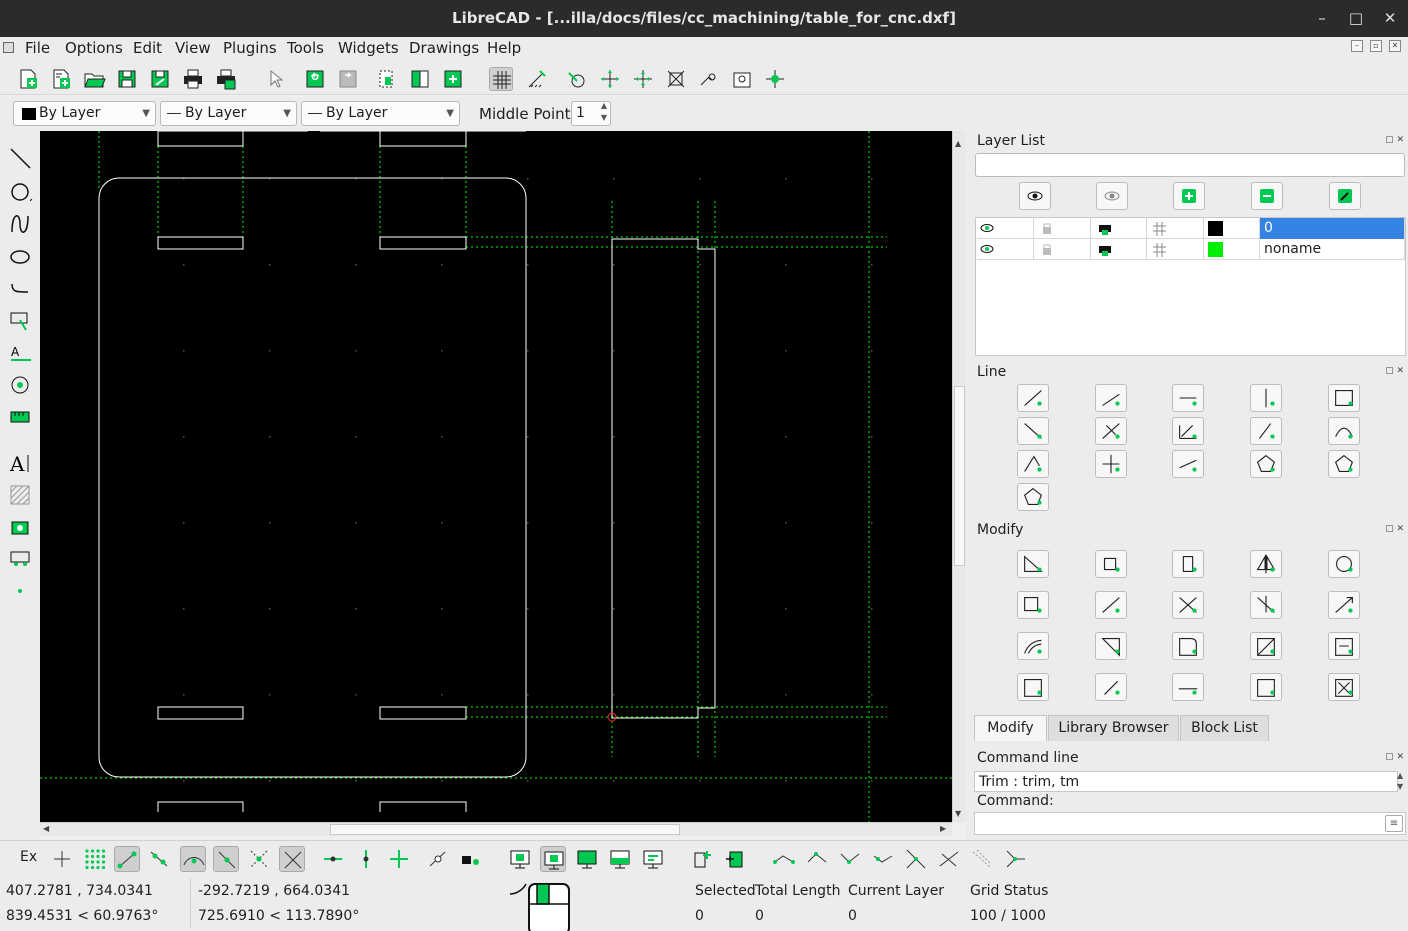 The height and width of the screenshot is (931, 1408). What do you see at coordinates (553, 859) in the screenshot?
I see `view-monitor-icon` at bounding box center [553, 859].